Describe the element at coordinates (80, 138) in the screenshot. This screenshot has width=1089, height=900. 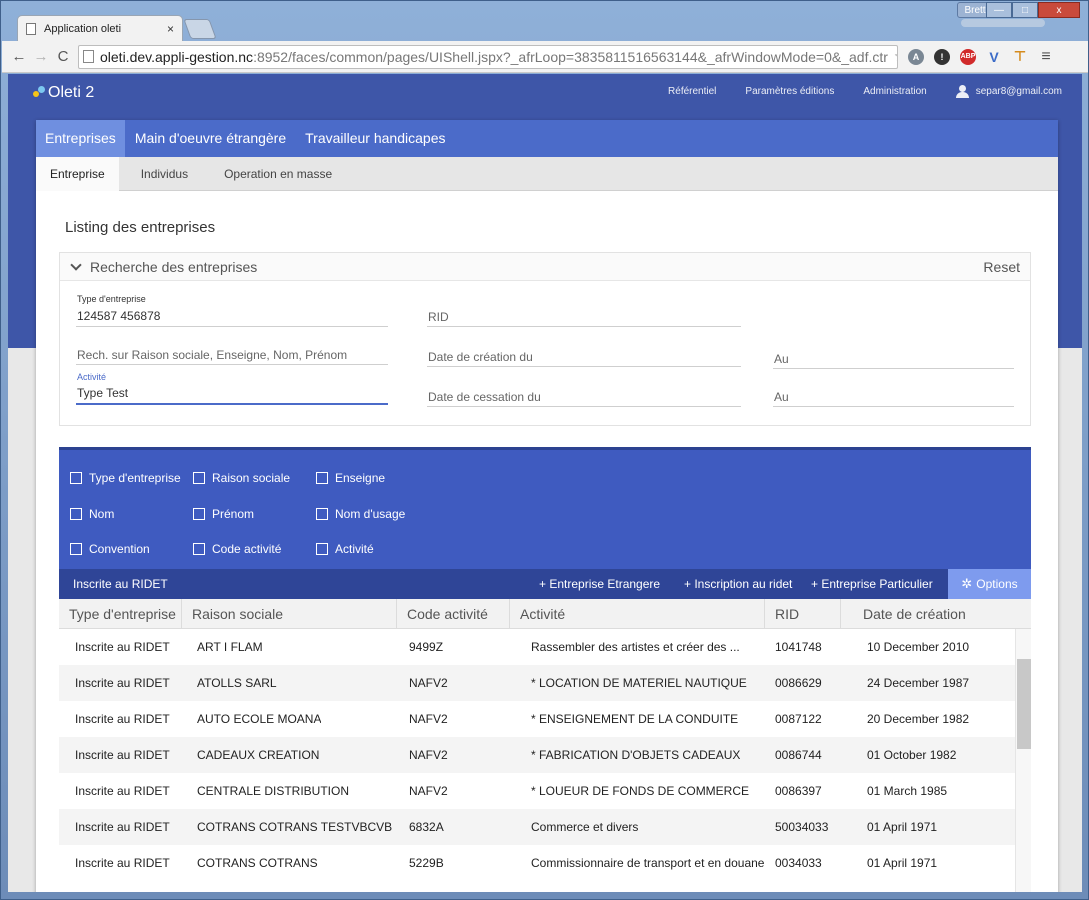
I see `tab-entreprises: Entreprises` at that location.